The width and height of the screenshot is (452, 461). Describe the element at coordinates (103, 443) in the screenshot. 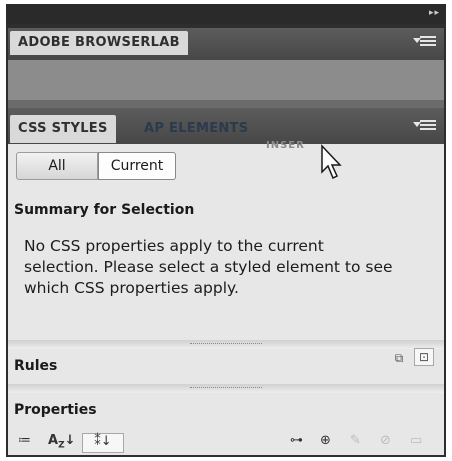

I see `set-properties-view-icon: ⁑↓` at that location.